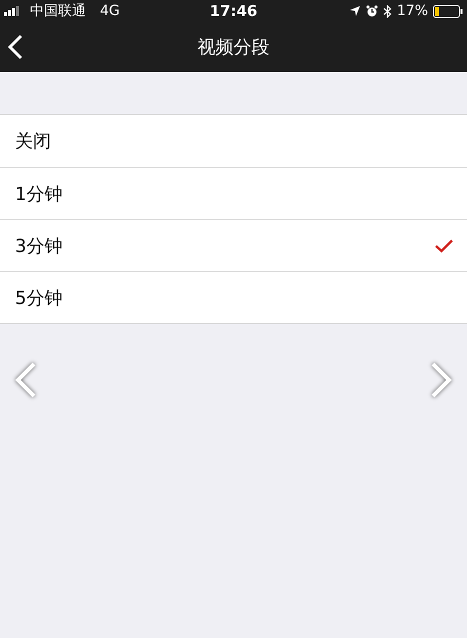  I want to click on battery-icon, so click(448, 11).